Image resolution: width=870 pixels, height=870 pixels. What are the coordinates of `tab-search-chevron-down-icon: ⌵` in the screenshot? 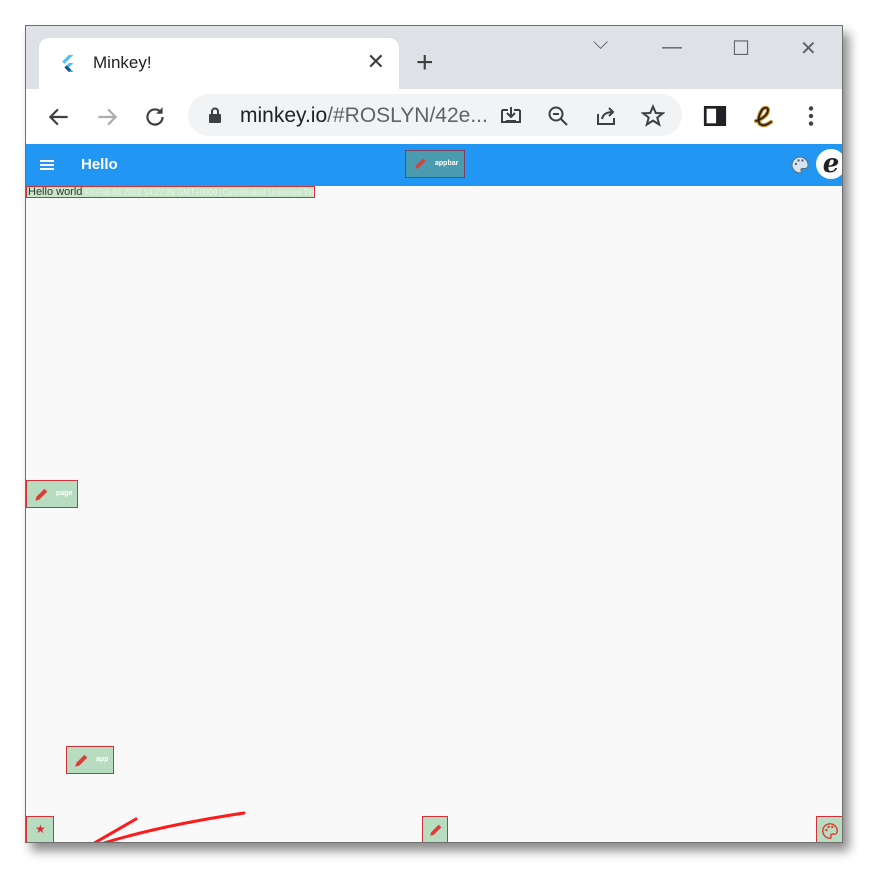 It's located at (600, 43).